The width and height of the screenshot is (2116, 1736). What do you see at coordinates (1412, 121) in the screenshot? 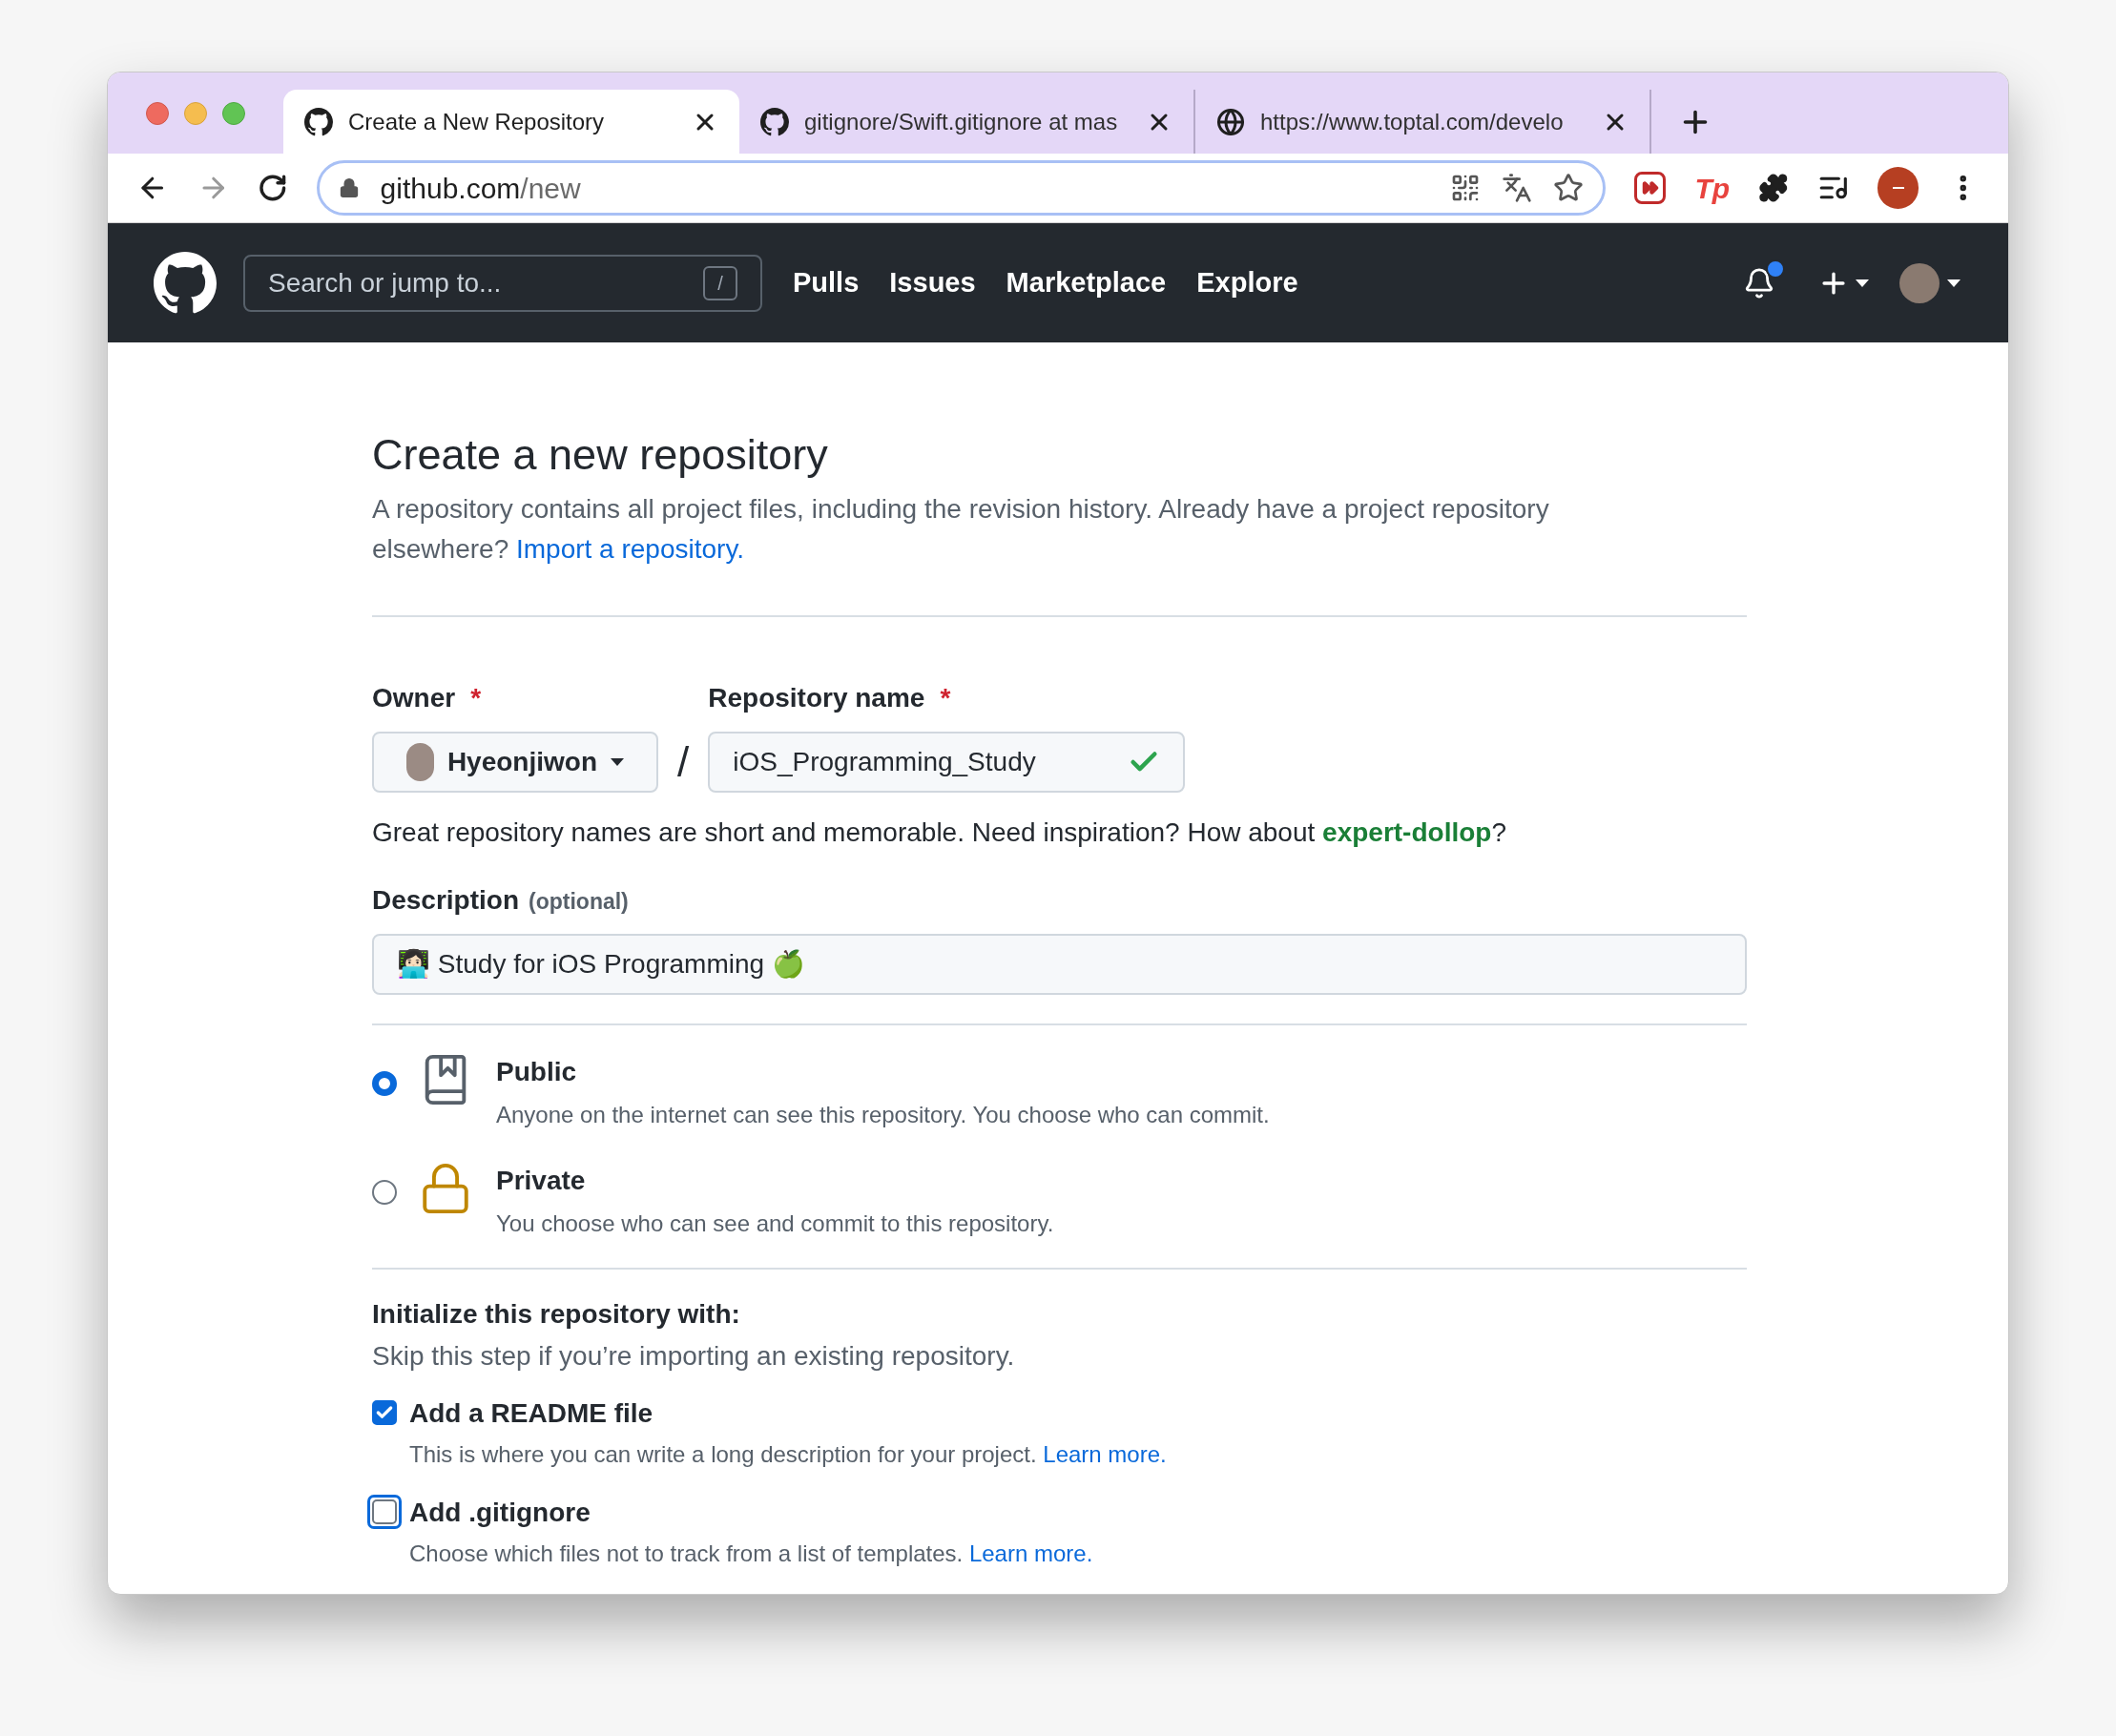
I see `tab-title: https://www.toptal.com/develo` at bounding box center [1412, 121].